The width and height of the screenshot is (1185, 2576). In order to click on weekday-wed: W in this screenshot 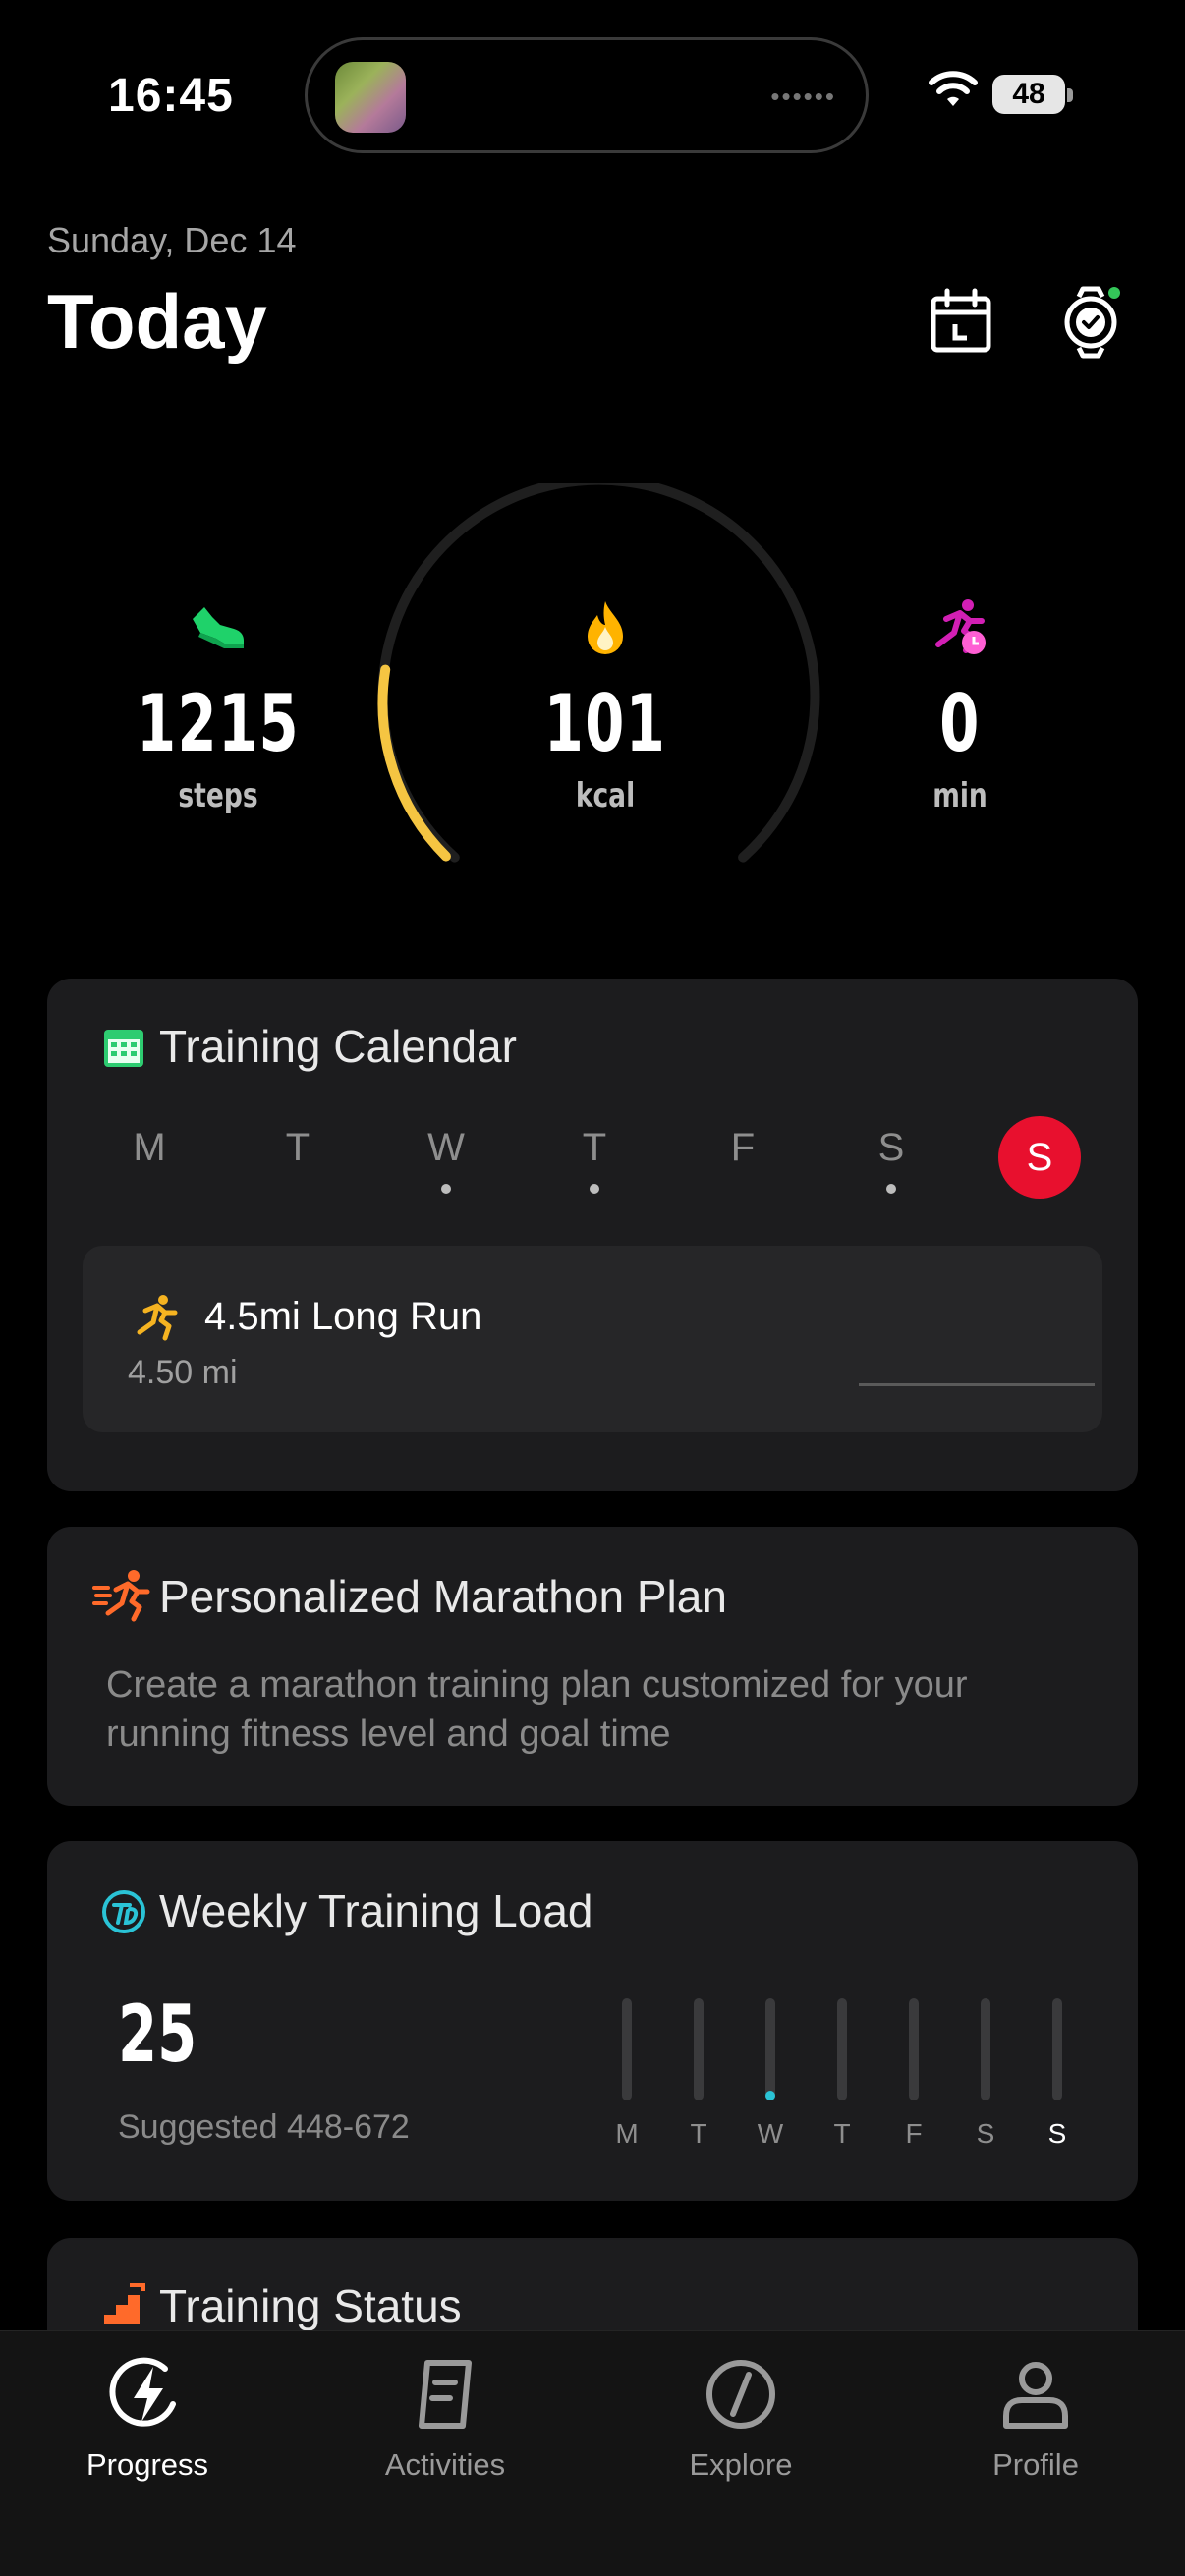, I will do `click(446, 1160)`.